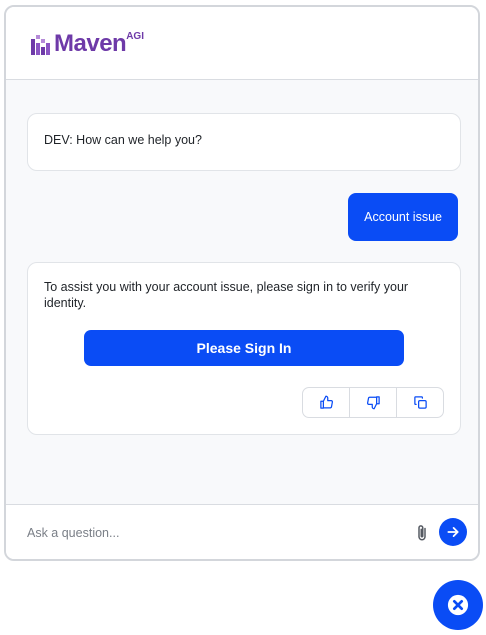  I want to click on close-icon, so click(458, 605).